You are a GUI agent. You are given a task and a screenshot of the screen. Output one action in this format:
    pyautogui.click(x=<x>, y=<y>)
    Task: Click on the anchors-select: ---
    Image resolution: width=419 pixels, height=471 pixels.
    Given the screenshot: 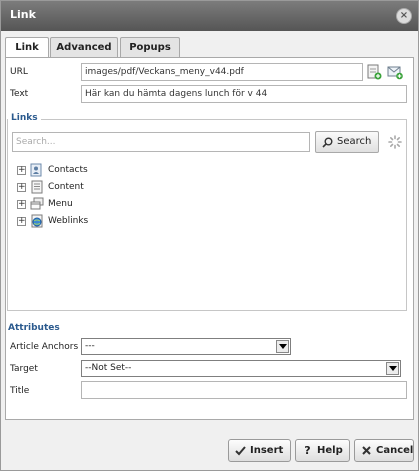 What is the action you would take?
    pyautogui.click(x=186, y=346)
    